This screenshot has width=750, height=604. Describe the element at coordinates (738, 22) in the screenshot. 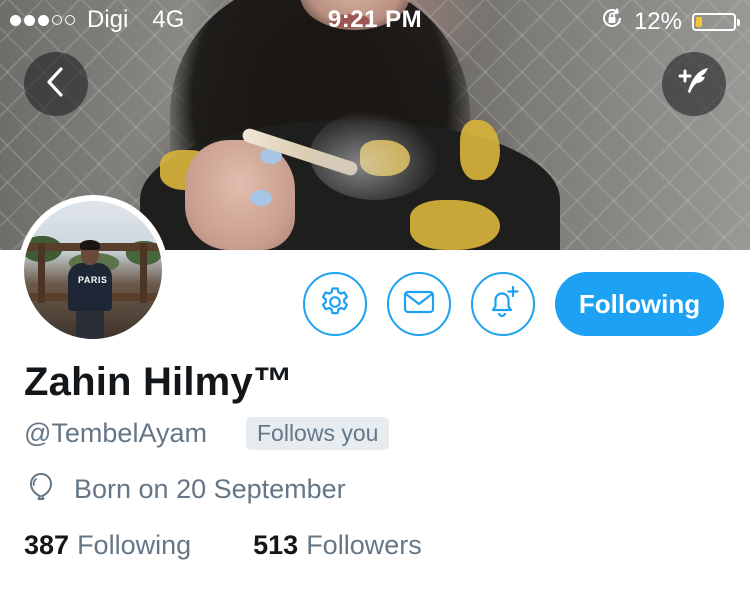

I see `battery-nub` at that location.